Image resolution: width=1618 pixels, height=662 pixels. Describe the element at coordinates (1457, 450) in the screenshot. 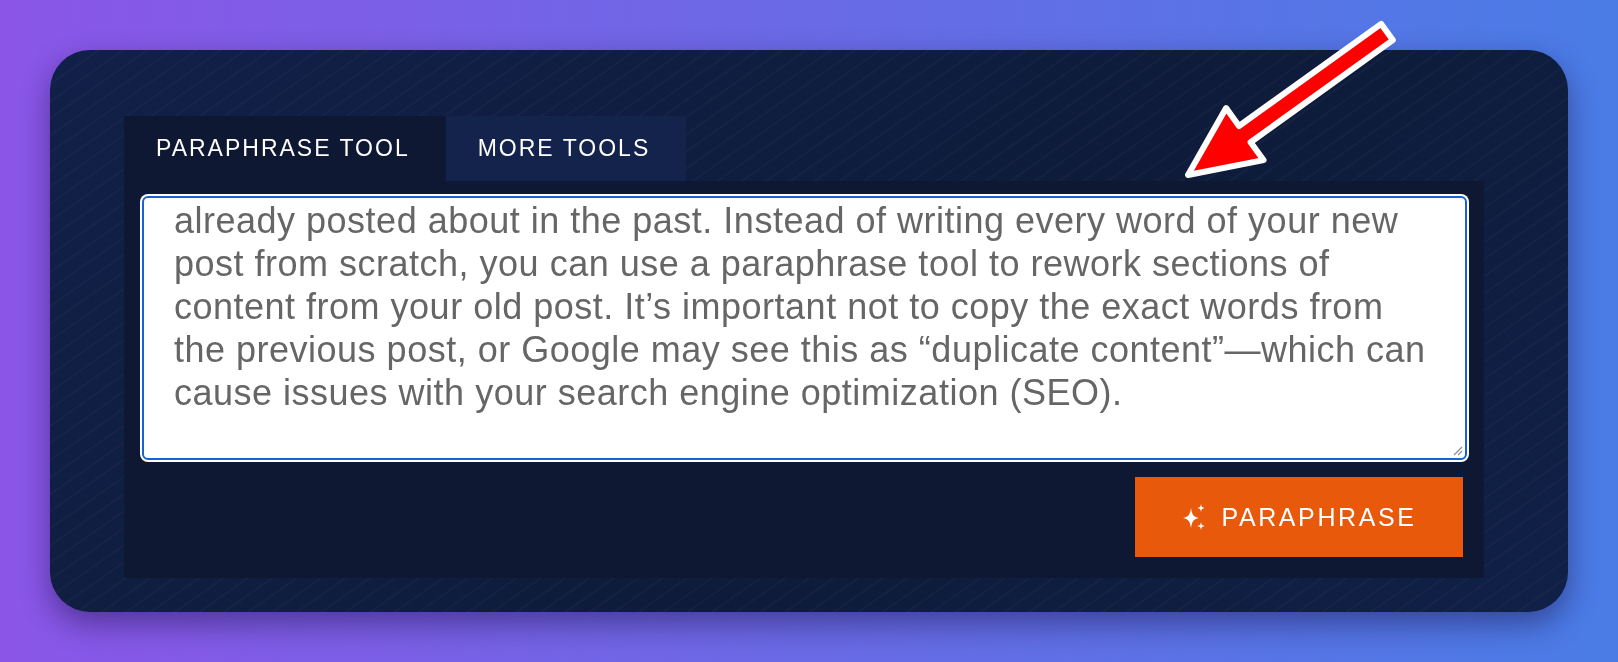

I see `resize-grip-icon` at that location.